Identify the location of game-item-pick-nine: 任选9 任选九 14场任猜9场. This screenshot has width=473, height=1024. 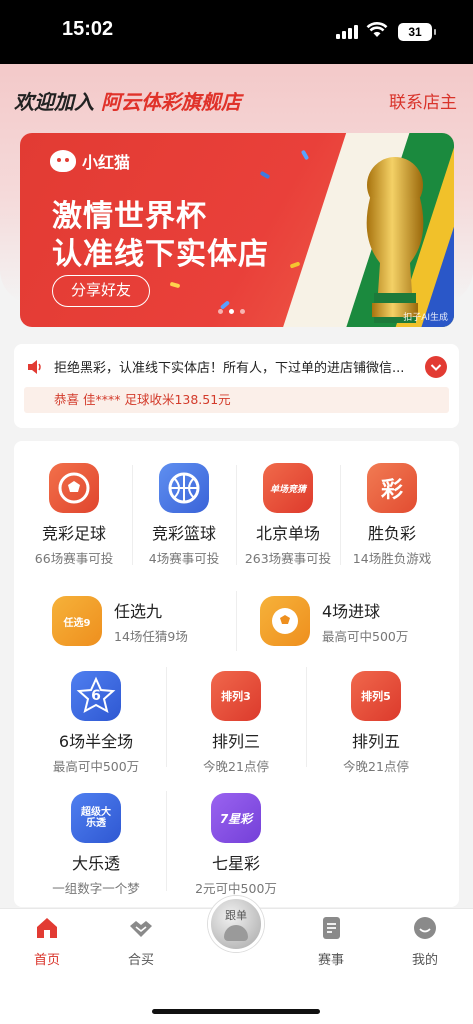
(120, 621).